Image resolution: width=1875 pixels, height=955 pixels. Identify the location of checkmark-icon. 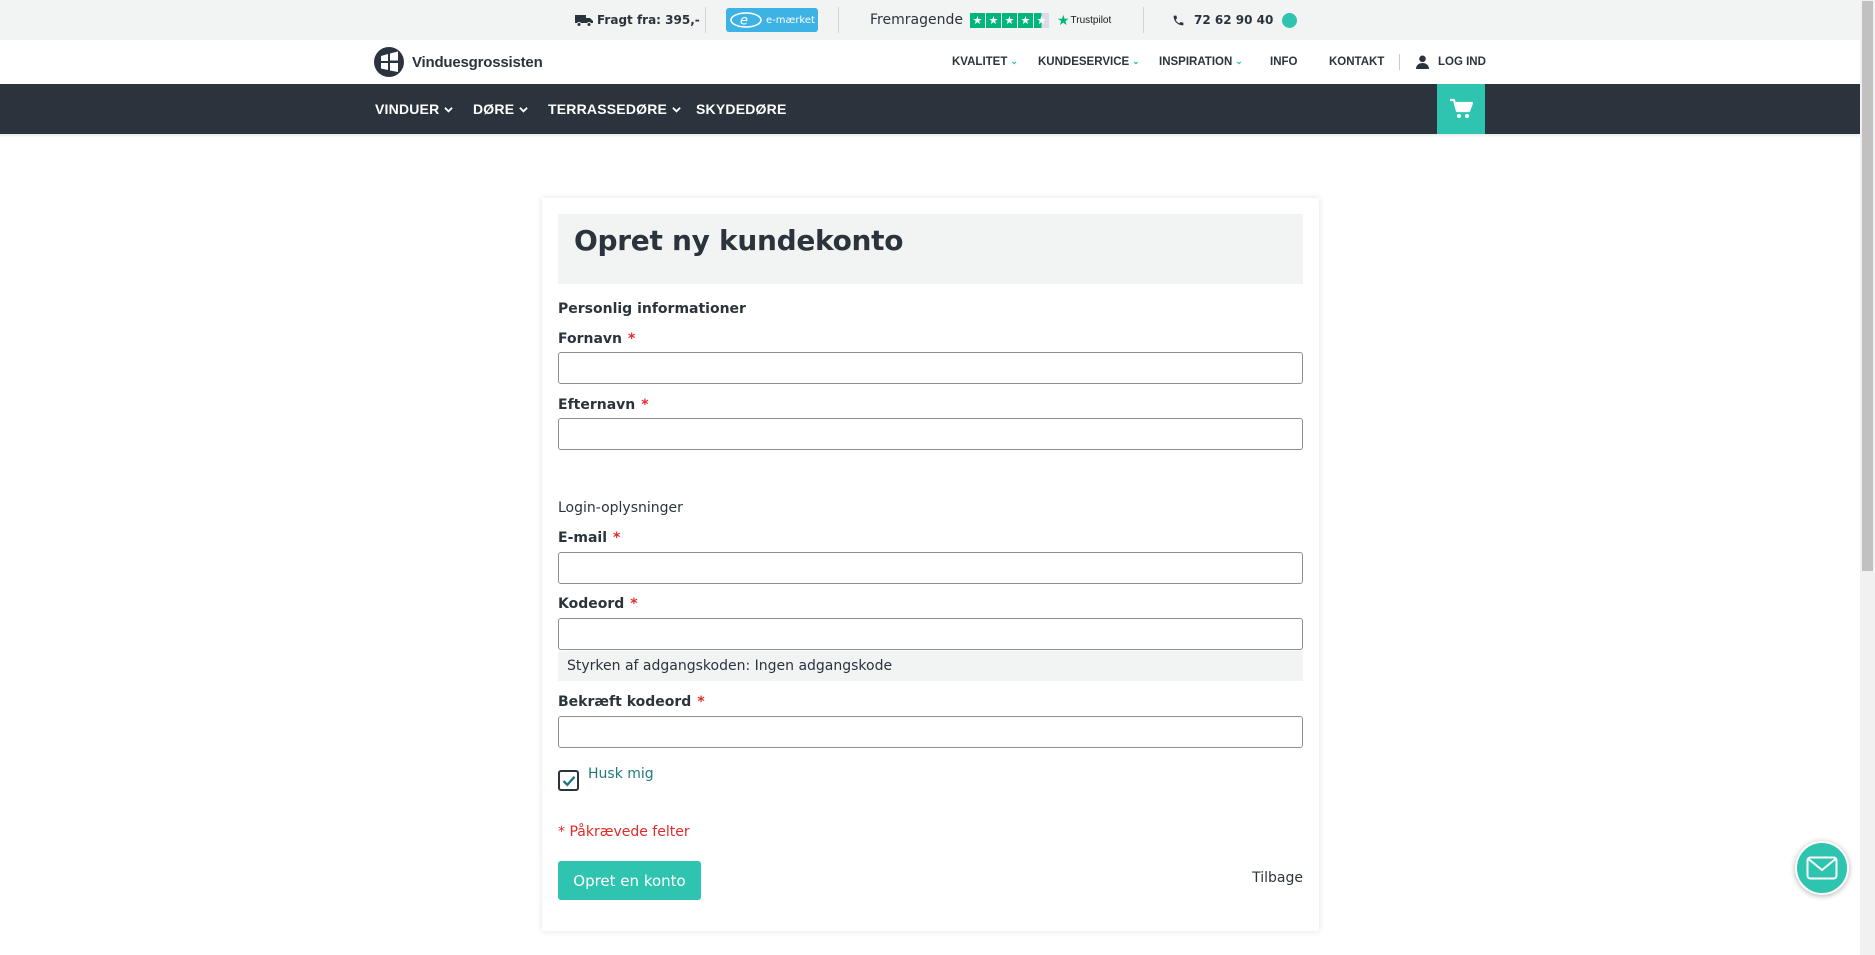
(568, 781).